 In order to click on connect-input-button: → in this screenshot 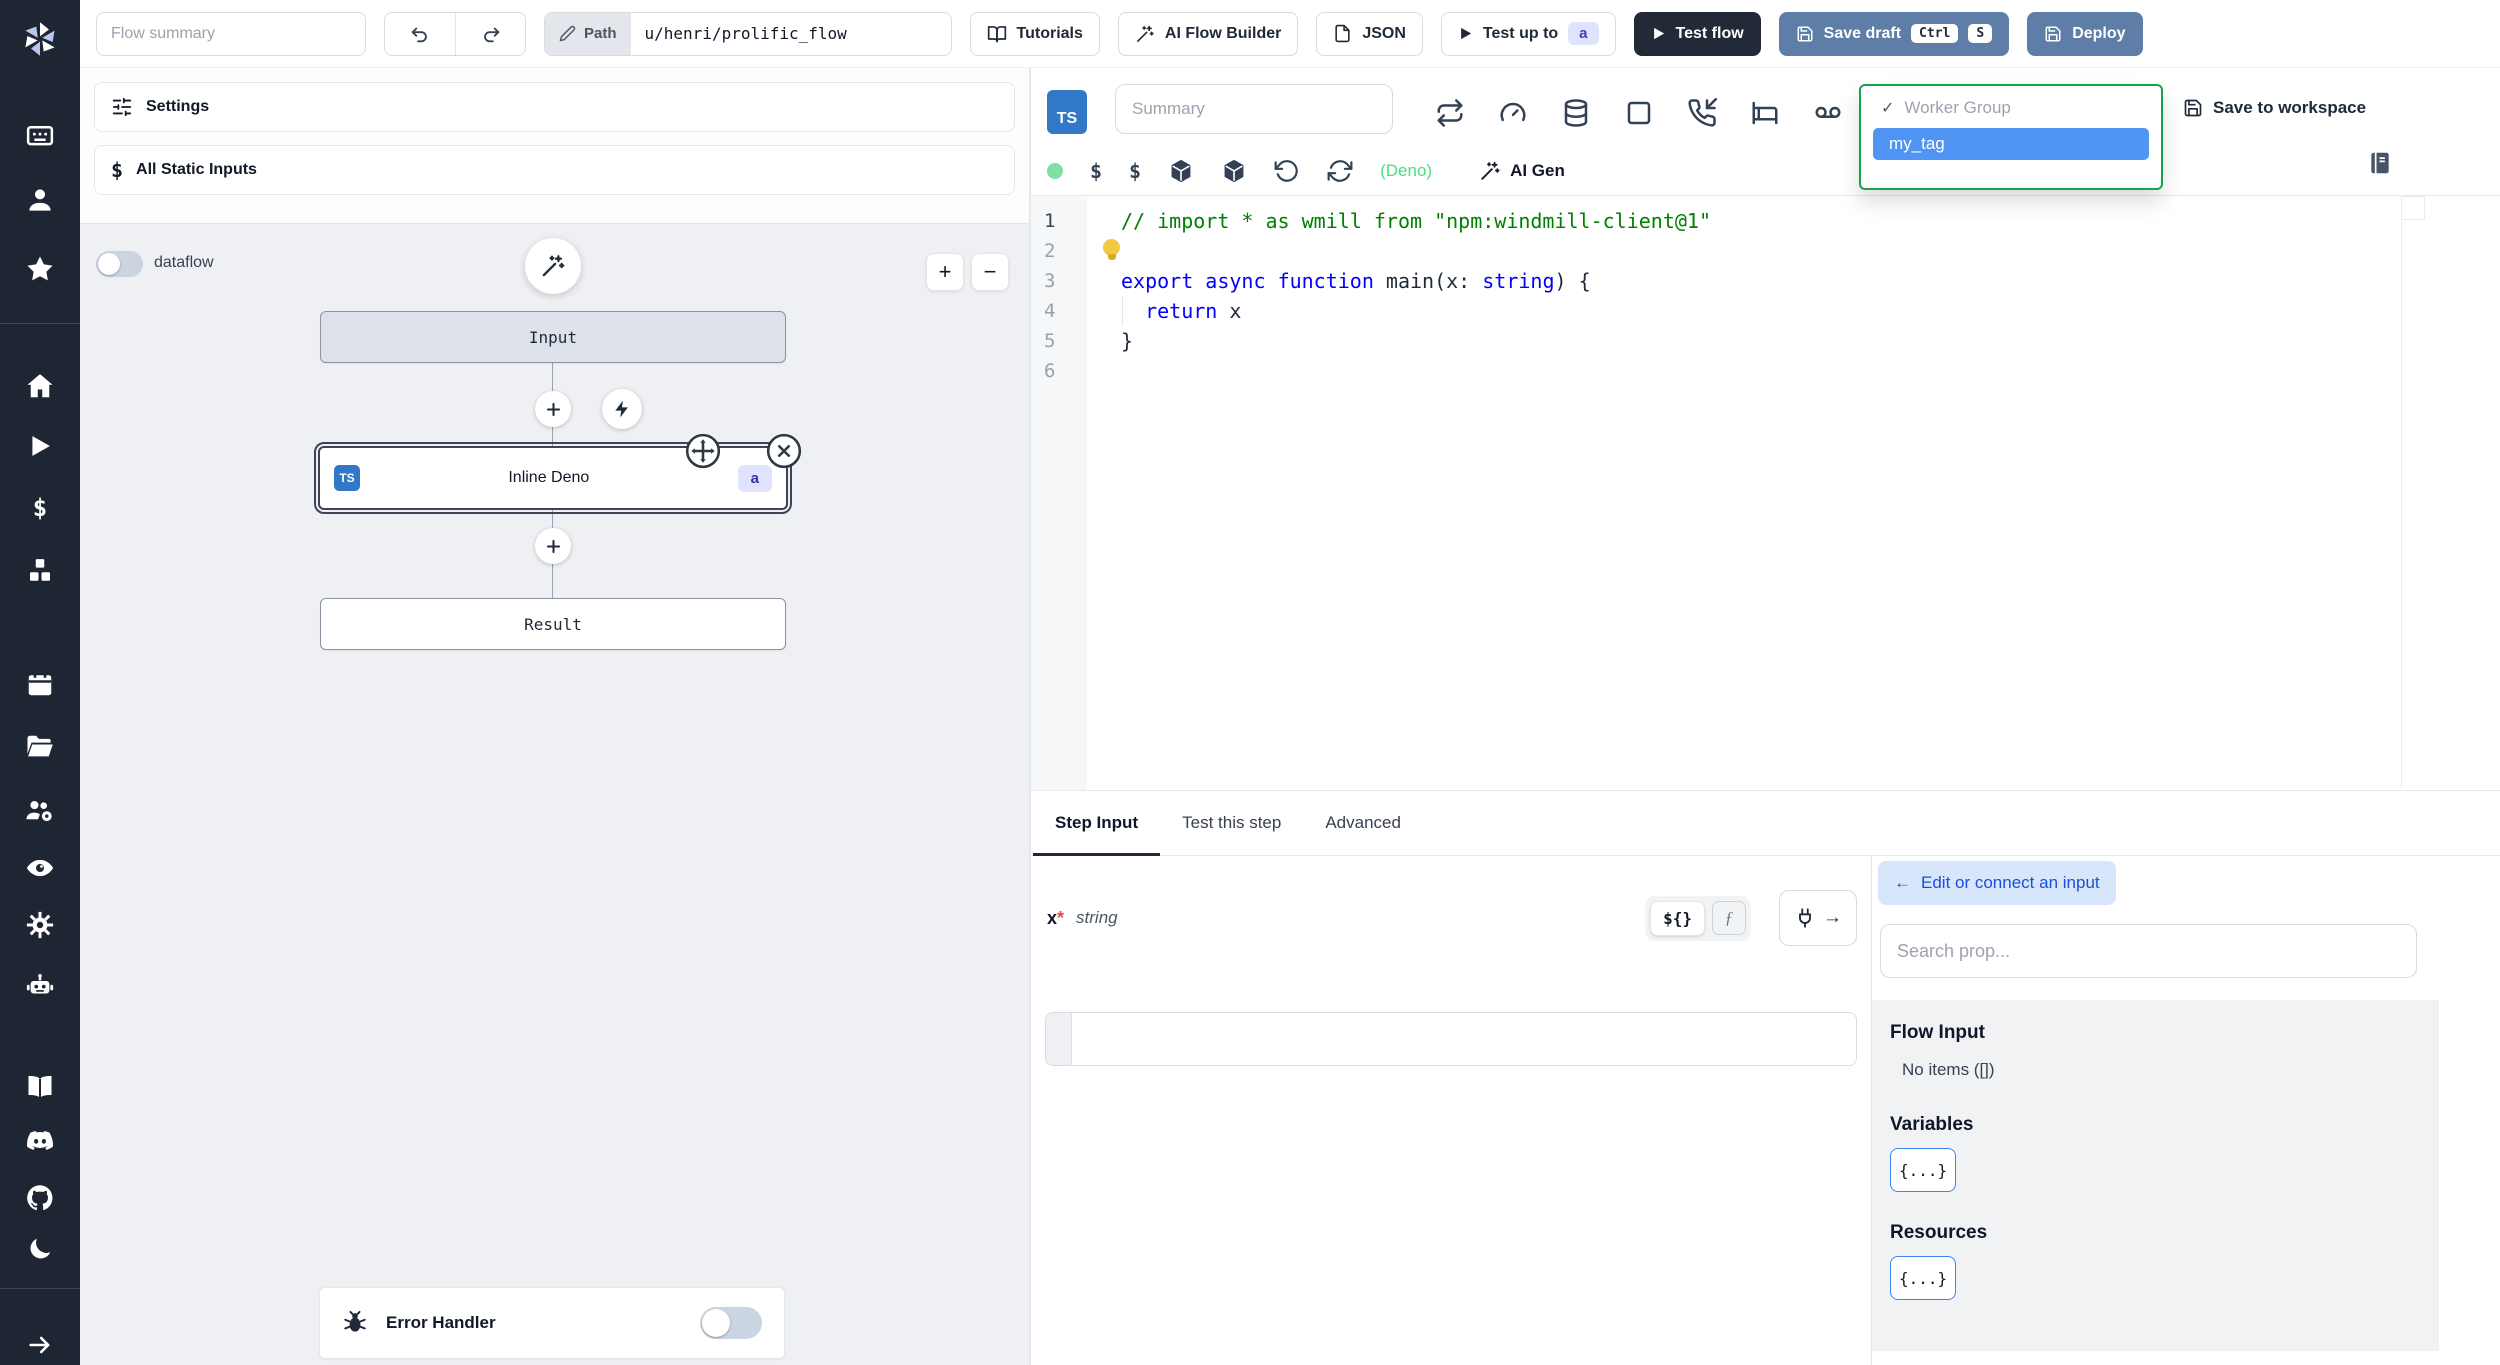, I will do `click(1818, 918)`.